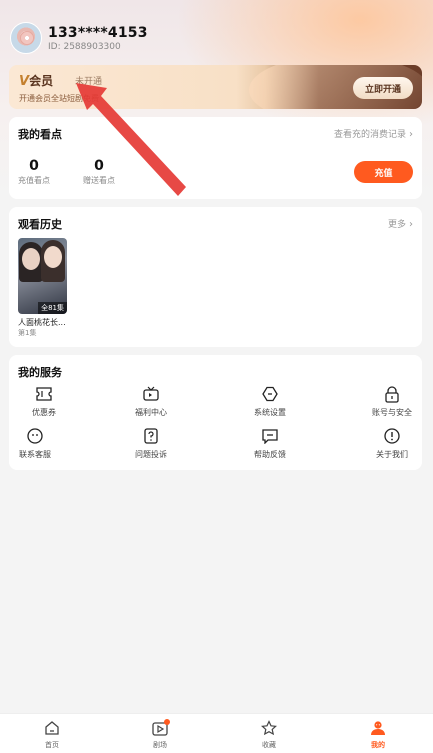 The width and height of the screenshot is (433, 753). Describe the element at coordinates (383, 88) in the screenshot. I see `activate-vip-button: 立即开通` at that location.